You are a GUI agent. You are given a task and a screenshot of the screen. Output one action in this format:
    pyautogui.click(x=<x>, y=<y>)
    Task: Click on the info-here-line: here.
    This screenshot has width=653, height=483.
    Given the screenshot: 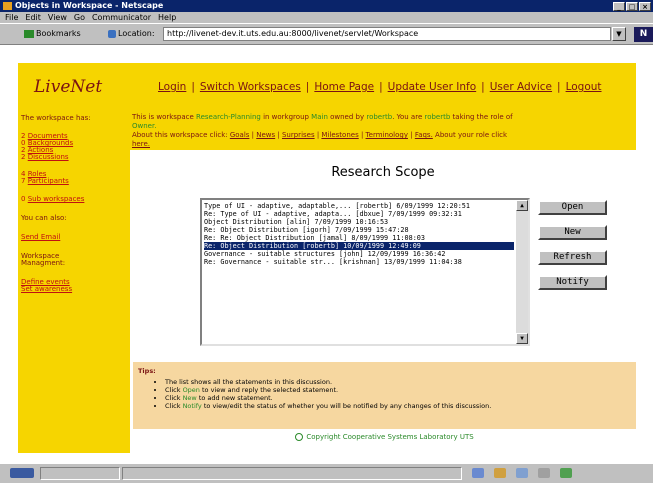 What is the action you would take?
    pyautogui.click(x=141, y=144)
    